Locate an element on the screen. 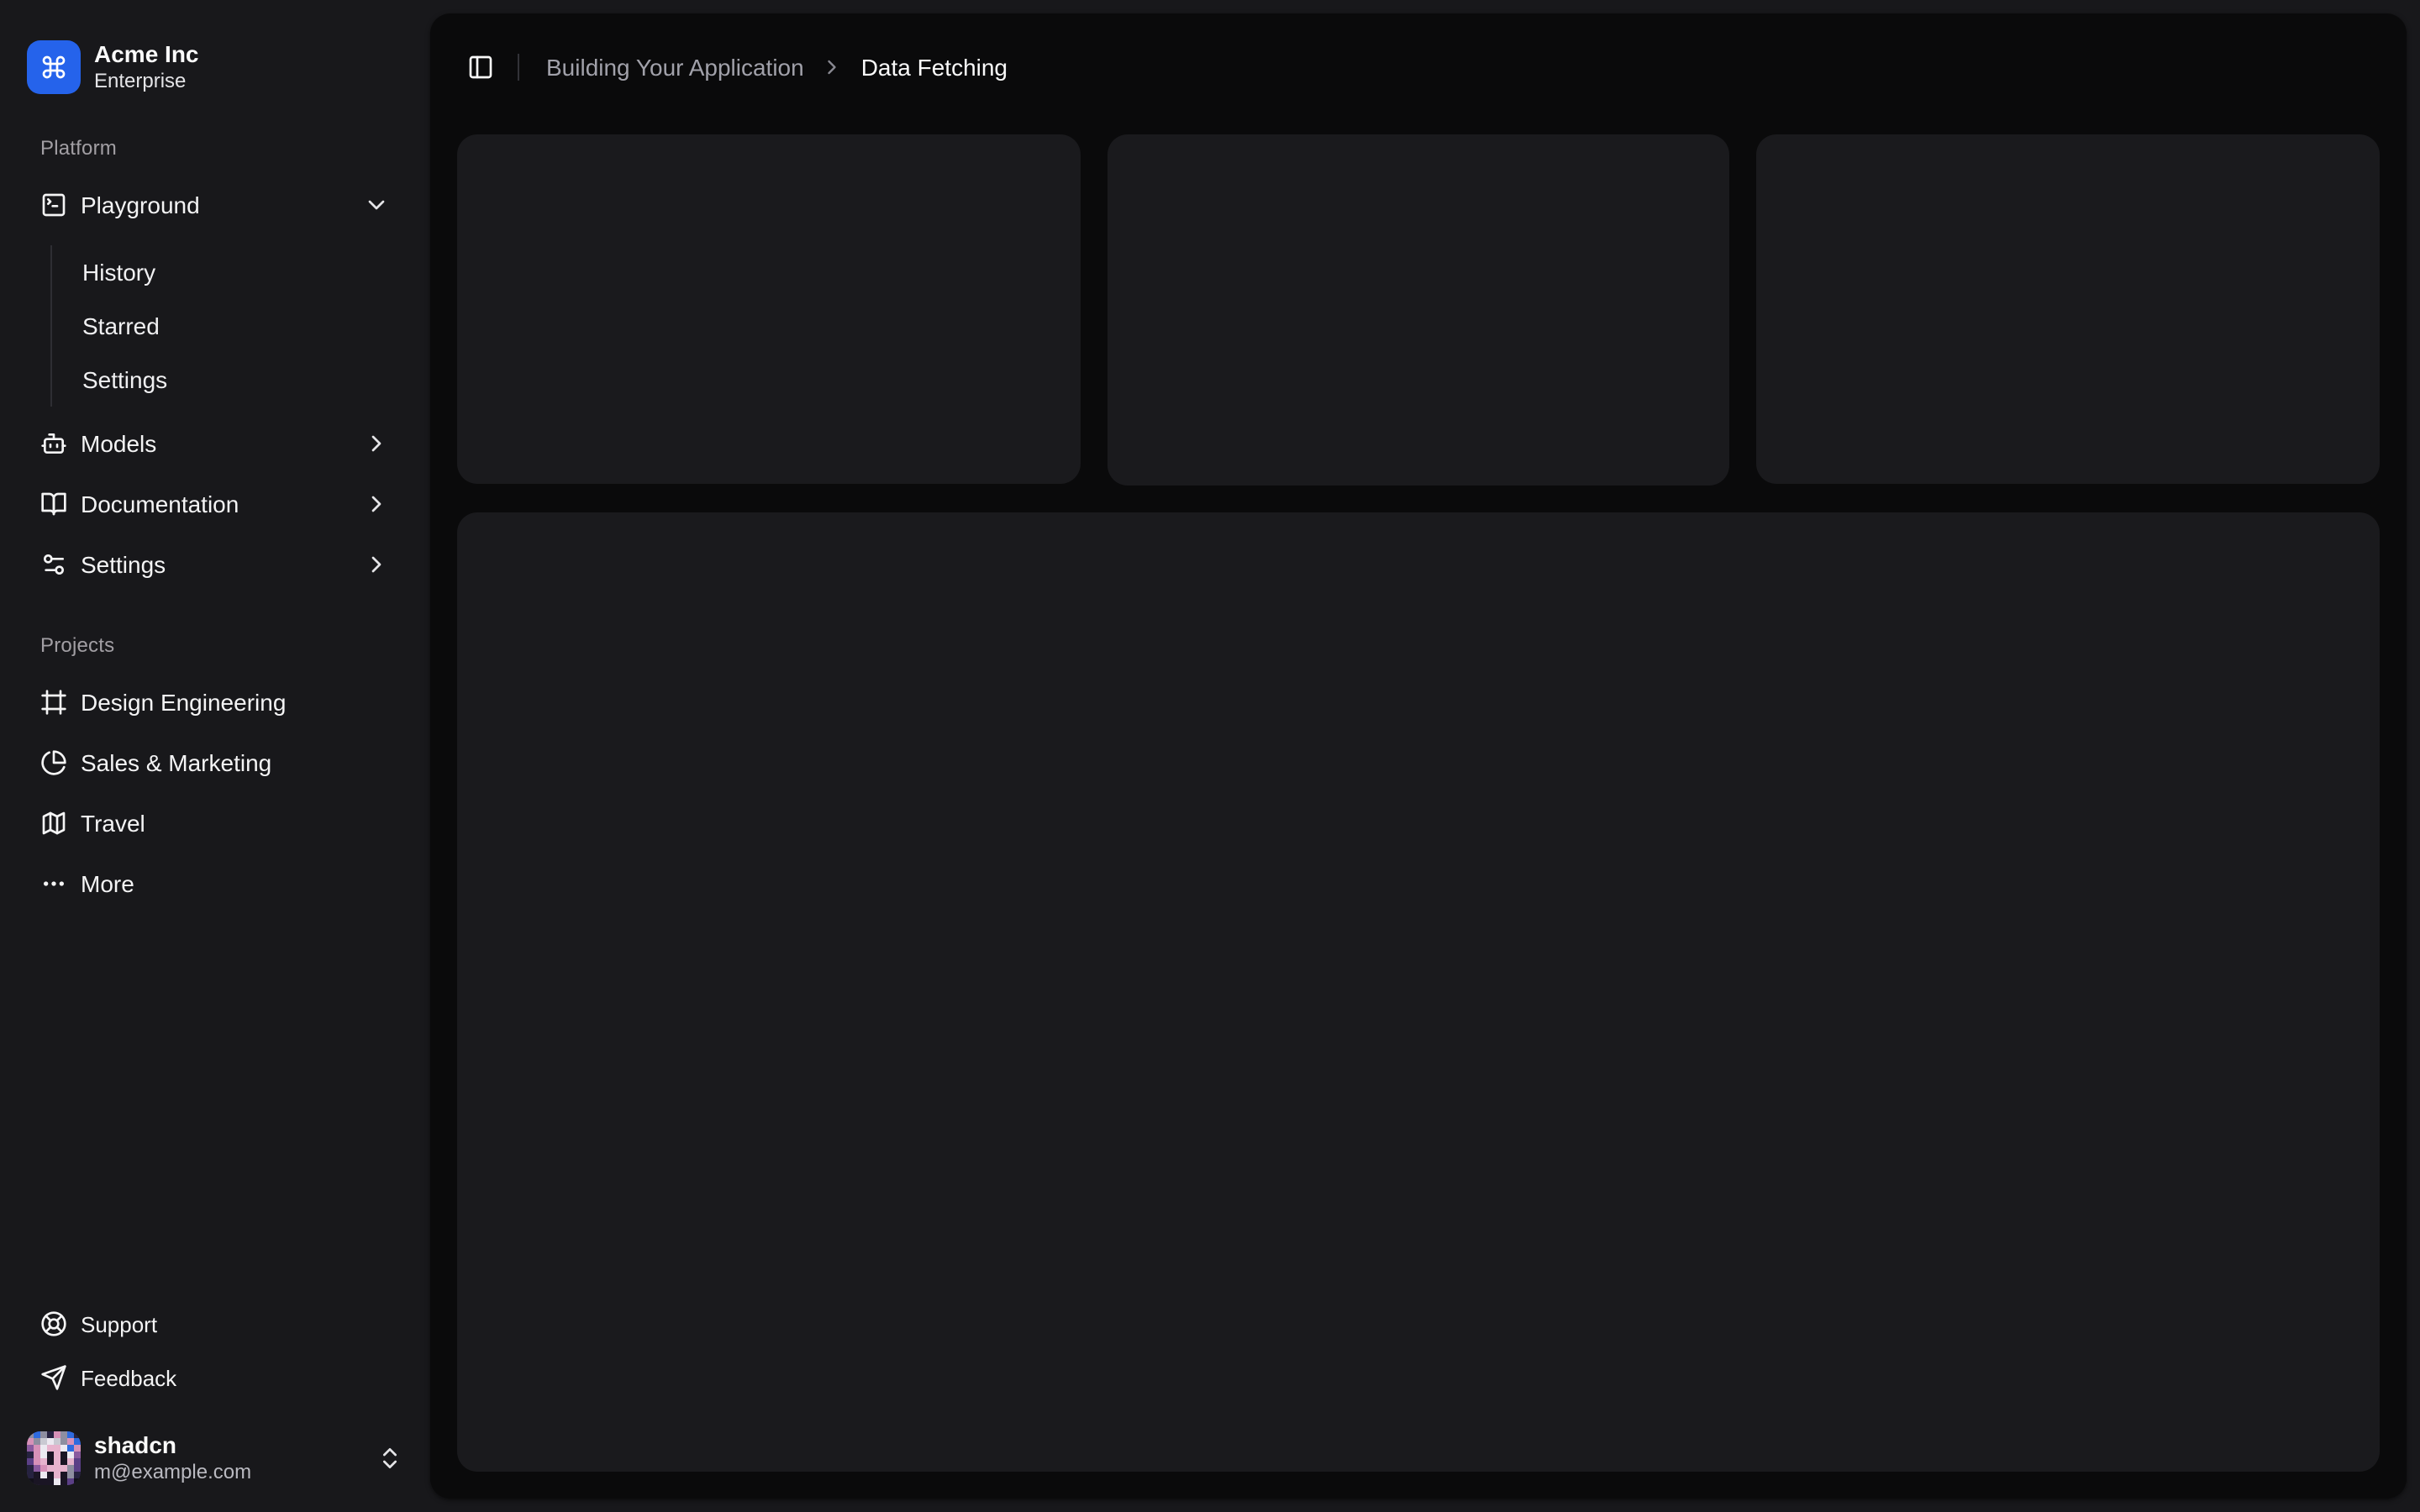 This screenshot has height=1512, width=2420. sidebar-item-label: Travel is located at coordinates (113, 823).